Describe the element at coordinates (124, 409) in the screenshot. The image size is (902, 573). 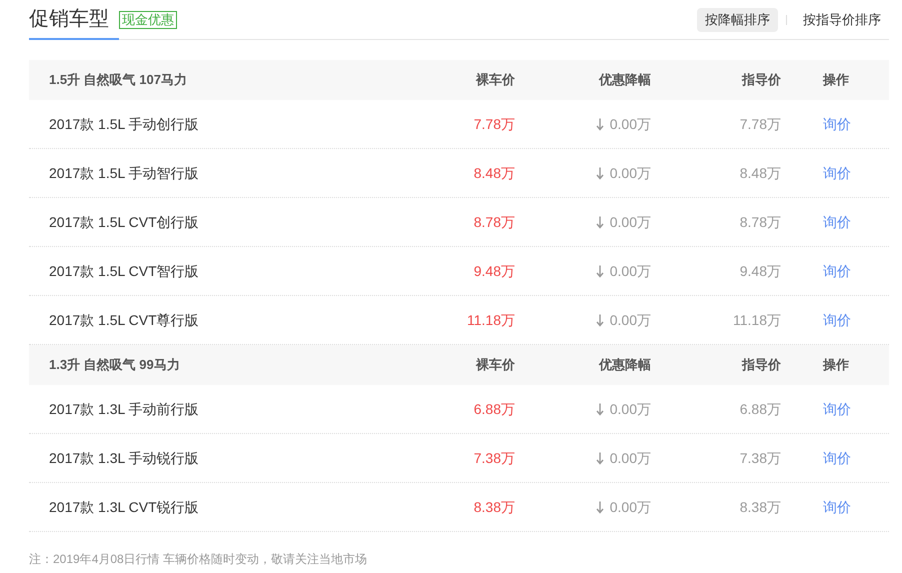
I see `model-name: 2017款 1.3L 手动前行版` at that location.